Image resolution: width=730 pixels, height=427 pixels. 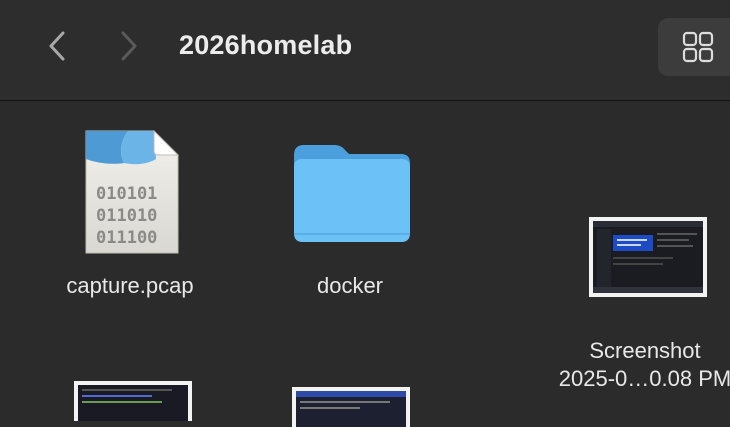 I want to click on folder-name: docker, so click(x=350, y=285).